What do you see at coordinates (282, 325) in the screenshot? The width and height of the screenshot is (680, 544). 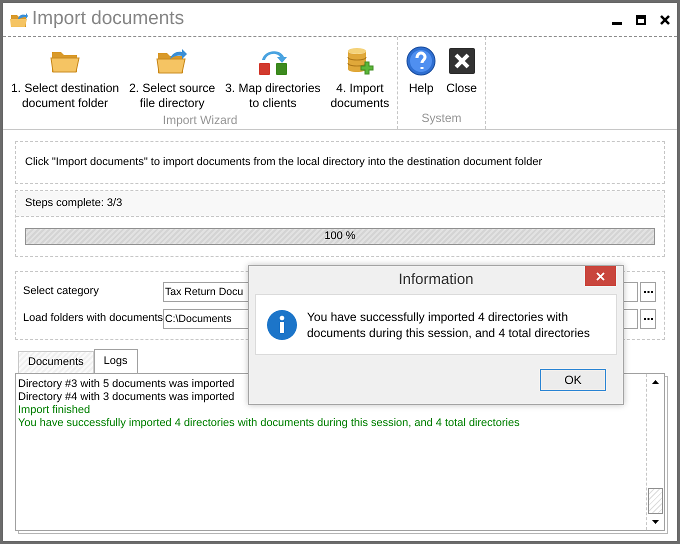 I see `info-icon` at bounding box center [282, 325].